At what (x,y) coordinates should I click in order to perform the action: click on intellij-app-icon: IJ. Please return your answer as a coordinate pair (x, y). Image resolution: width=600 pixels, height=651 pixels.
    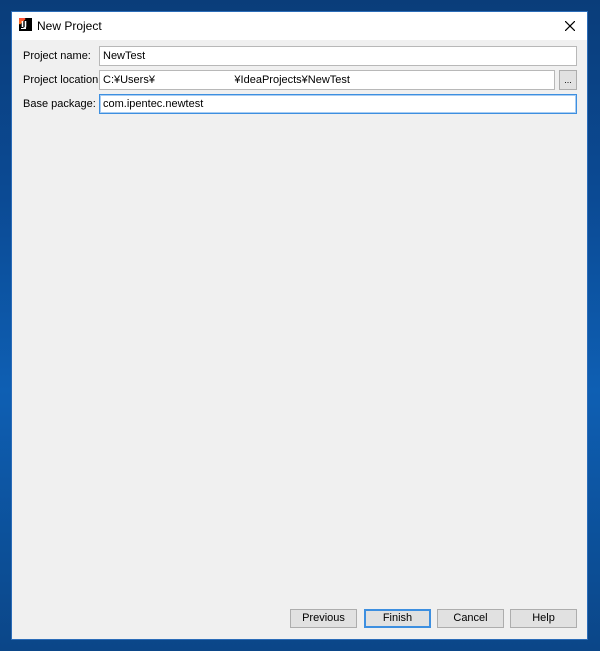
    Looking at the image, I should click on (25, 24).